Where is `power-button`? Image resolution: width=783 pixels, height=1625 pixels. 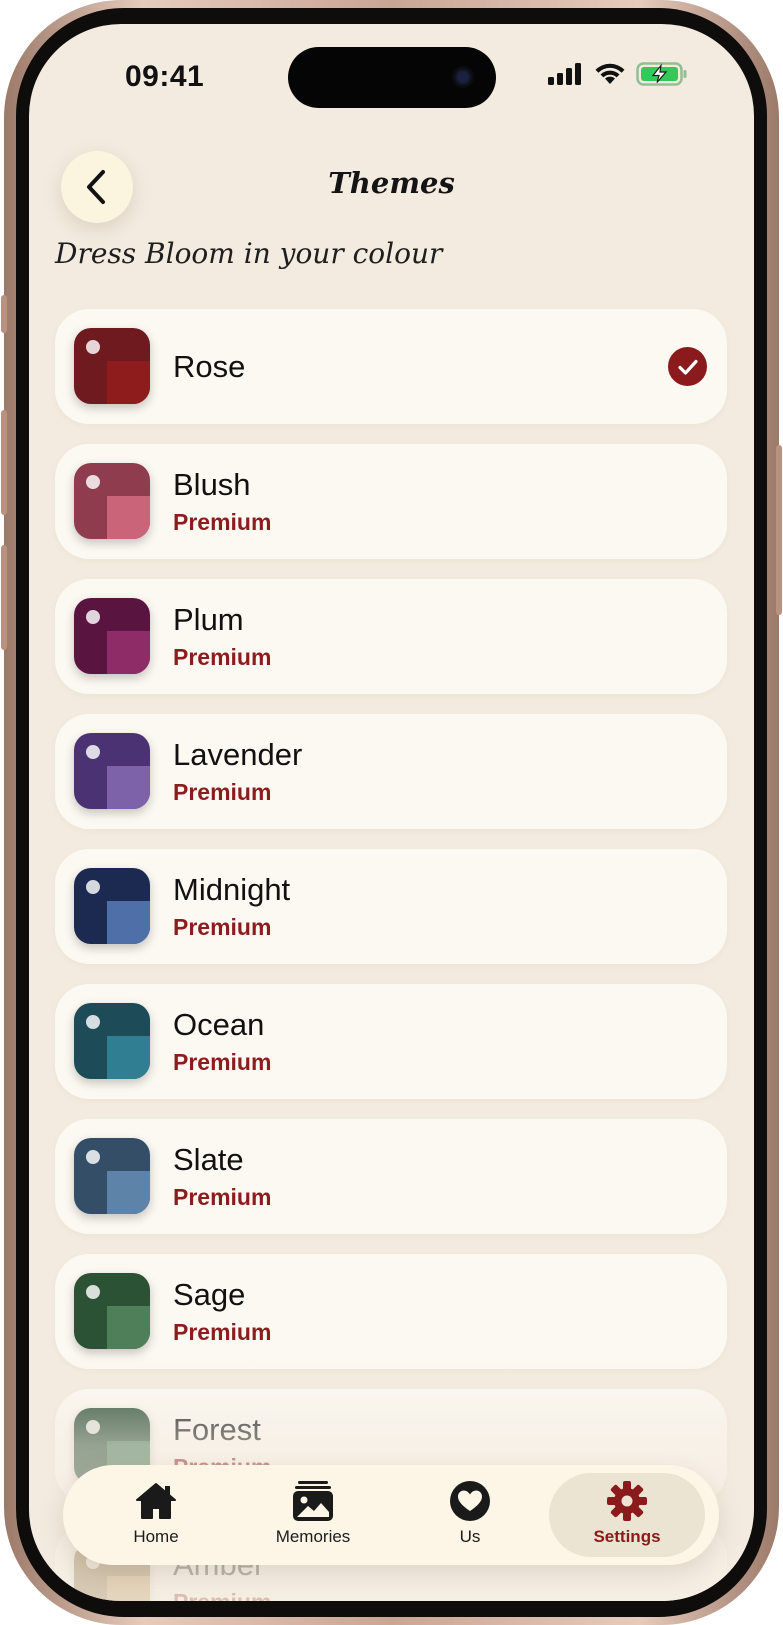 power-button is located at coordinates (779, 530).